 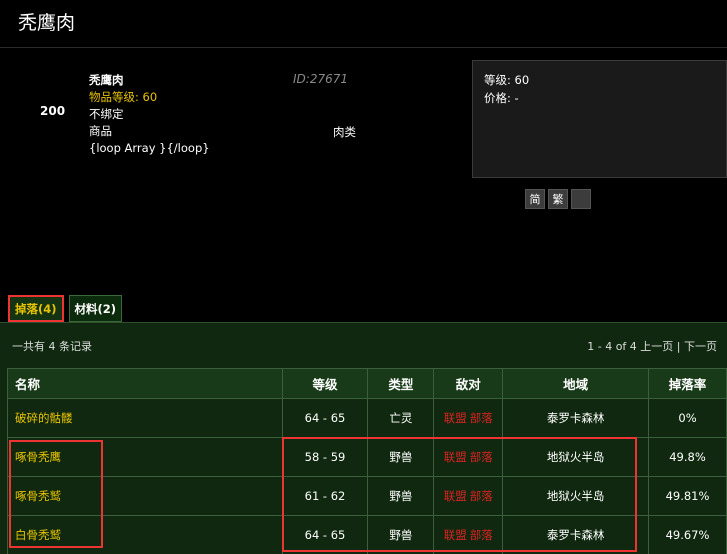 I want to click on npc-type: 亡灵, so click(x=401, y=418).